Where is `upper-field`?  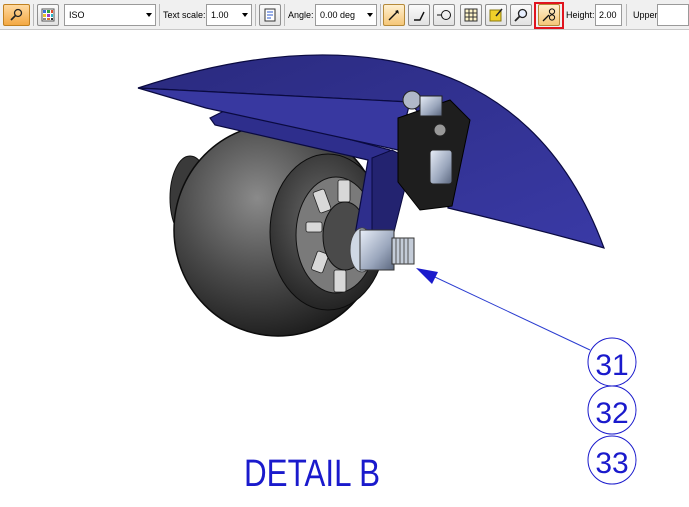
upper-field is located at coordinates (673, 15).